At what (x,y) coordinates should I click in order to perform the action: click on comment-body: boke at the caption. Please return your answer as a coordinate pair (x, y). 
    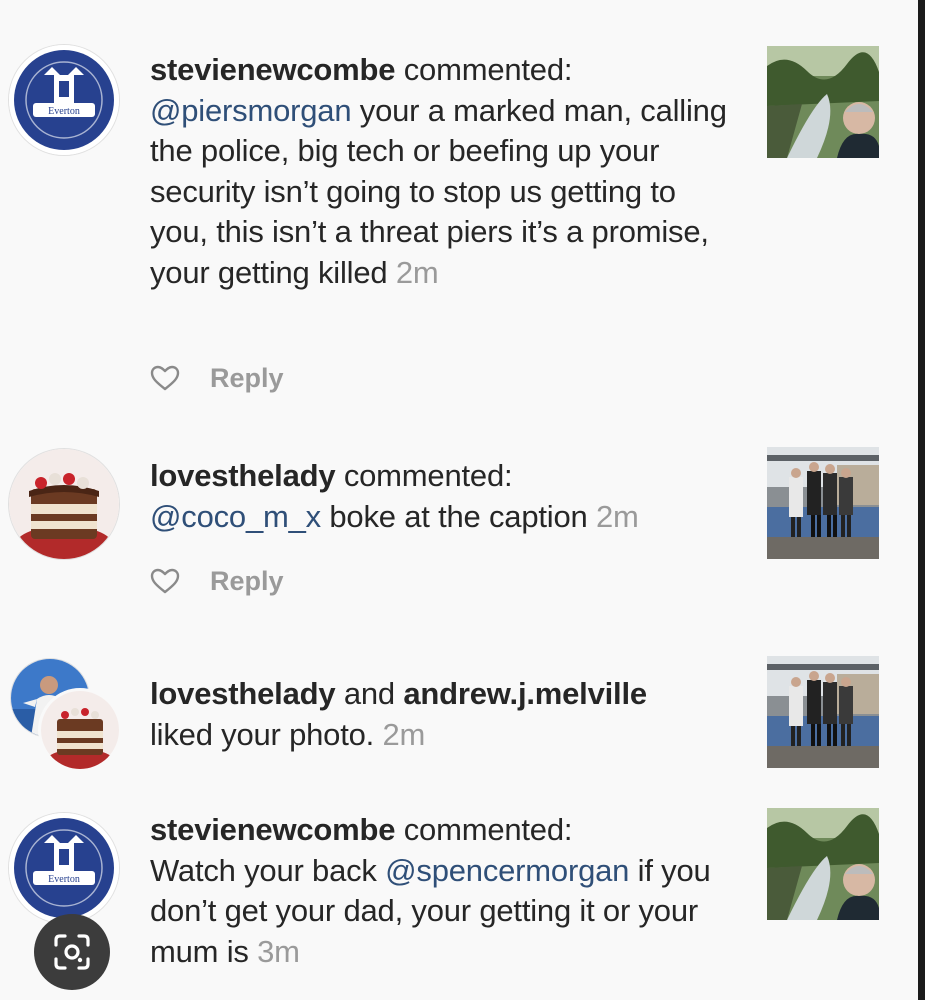
    Looking at the image, I should click on (454, 516).